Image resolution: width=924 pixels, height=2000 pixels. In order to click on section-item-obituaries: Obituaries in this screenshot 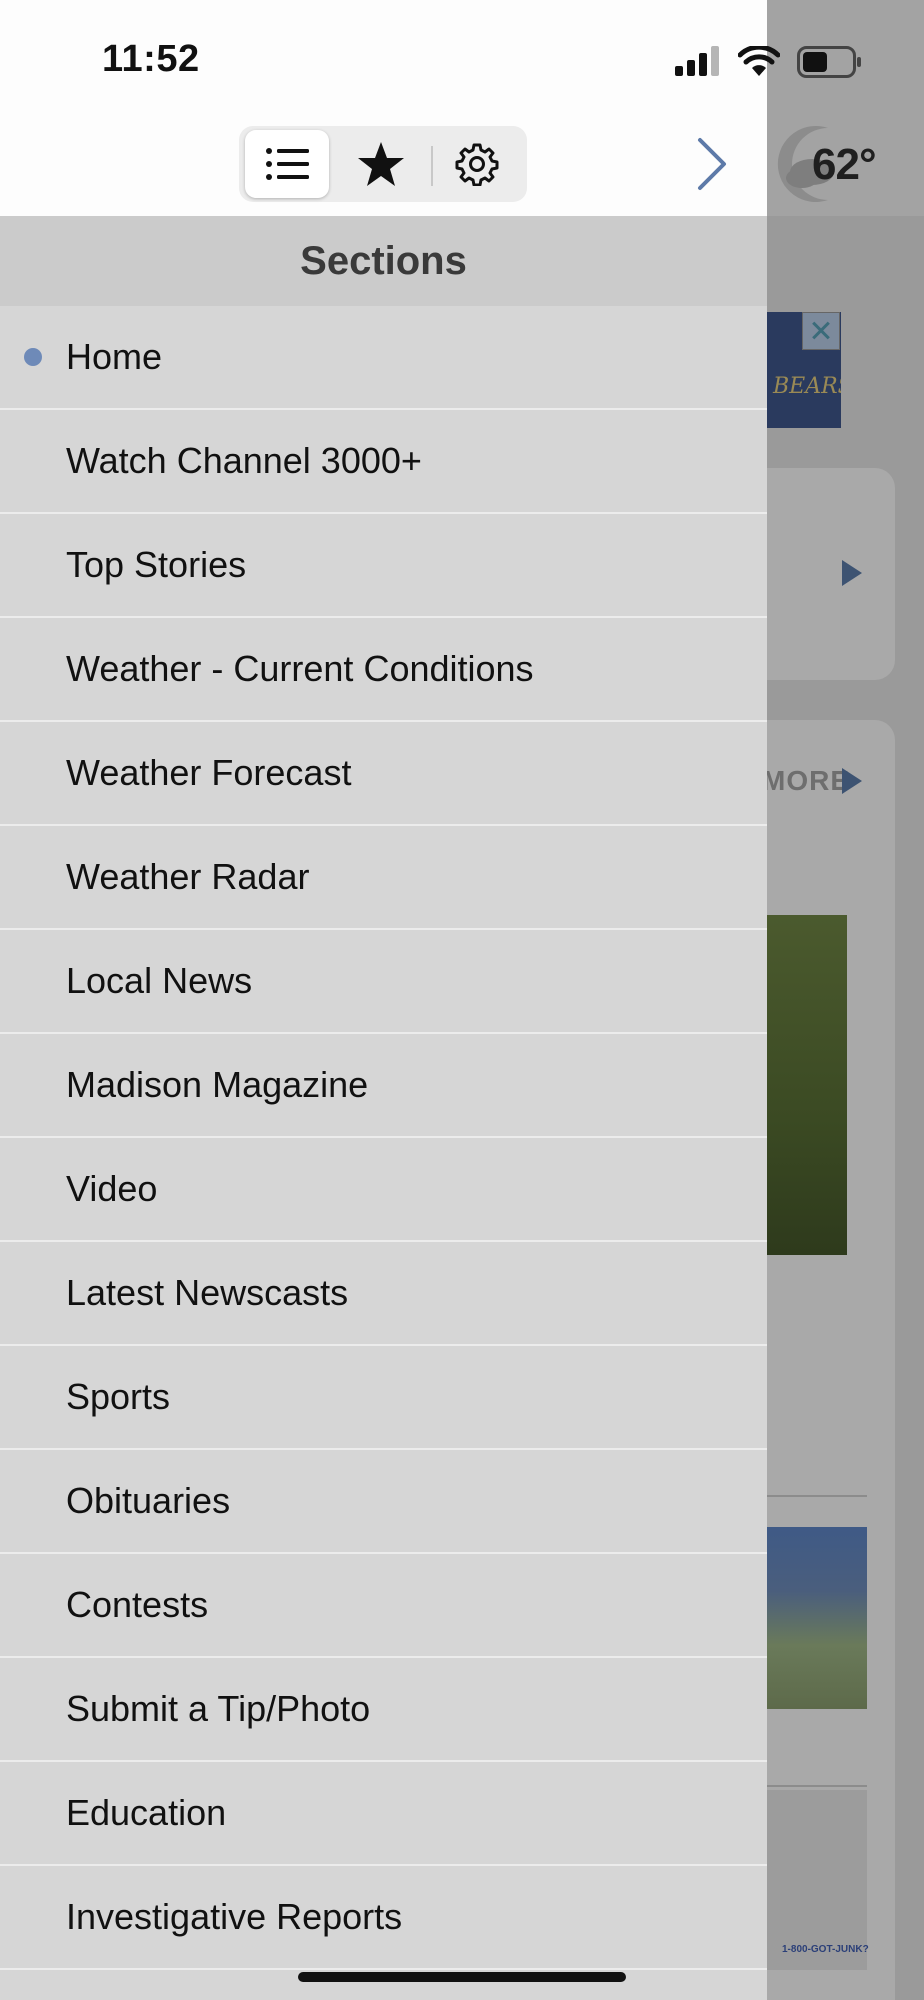, I will do `click(383, 1502)`.